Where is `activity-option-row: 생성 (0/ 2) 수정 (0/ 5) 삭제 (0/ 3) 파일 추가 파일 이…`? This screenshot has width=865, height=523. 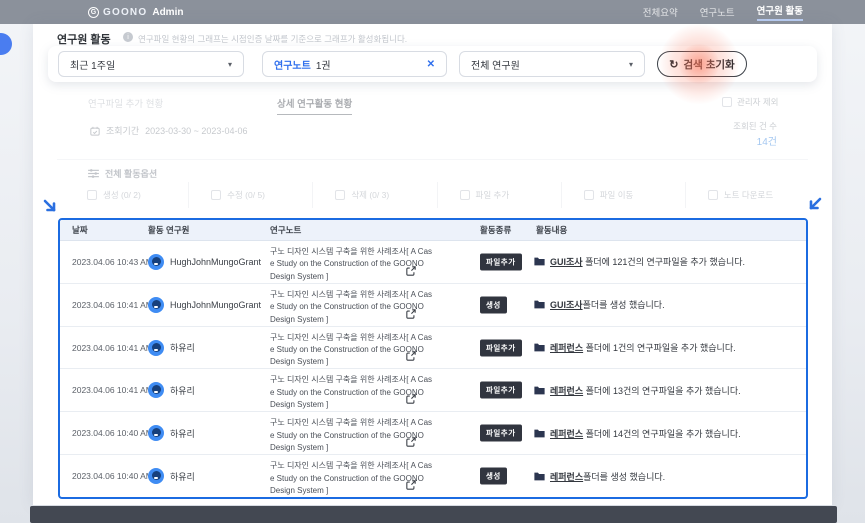
activity-option-row: 생성 (0/ 2) 수정 (0/ 5) 삭제 (0/ 3) 파일 추가 파일 이… is located at coordinates (435, 195).